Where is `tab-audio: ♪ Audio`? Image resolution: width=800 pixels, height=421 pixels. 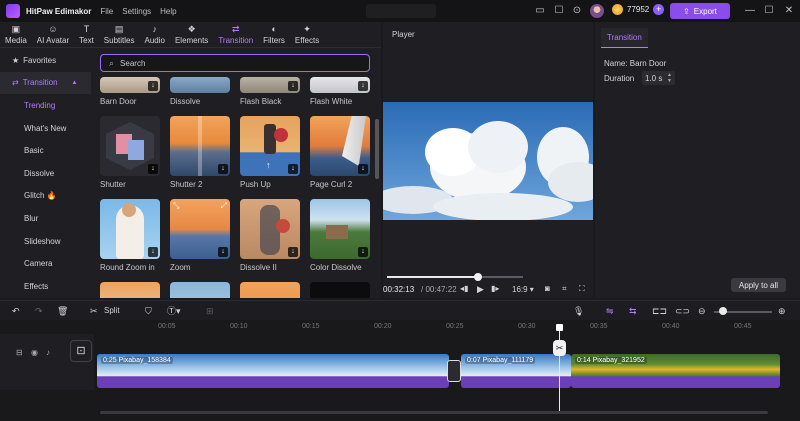 tab-audio: ♪ Audio is located at coordinates (154, 35).